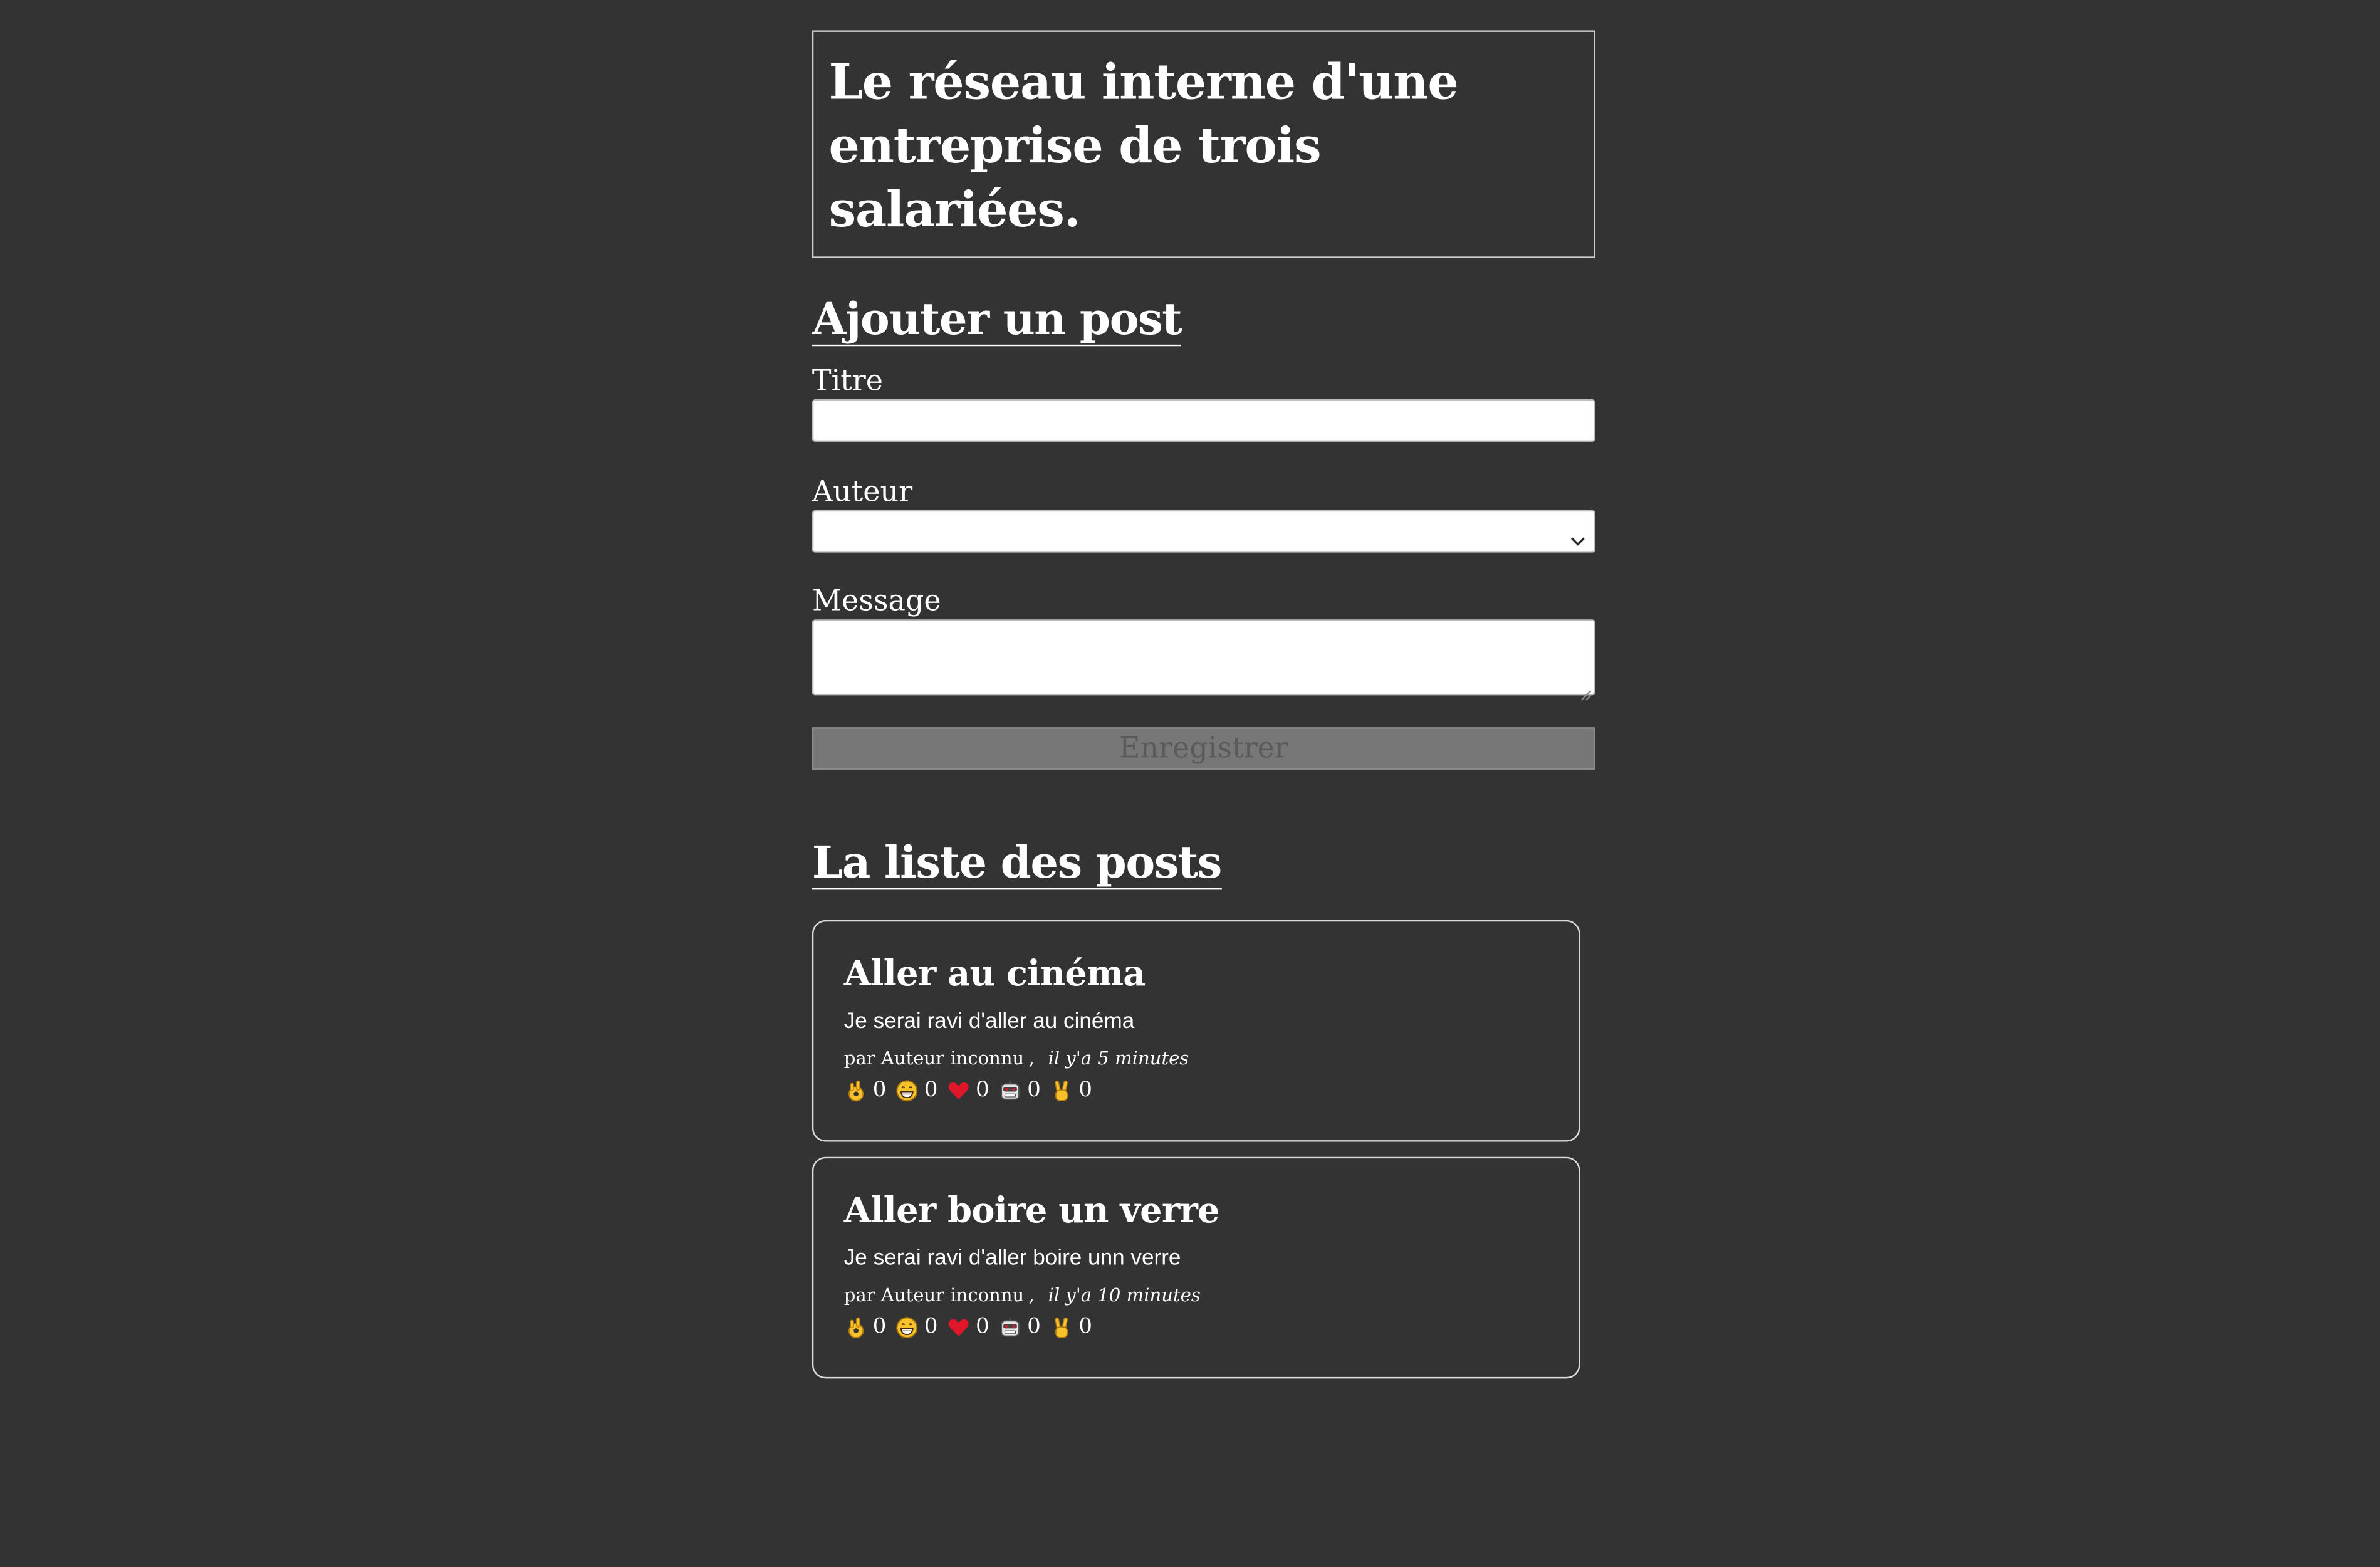 This screenshot has height=1567, width=2380. Describe the element at coordinates (1124, 1295) in the screenshot. I see `post-time: il y'a 10 minutes` at that location.